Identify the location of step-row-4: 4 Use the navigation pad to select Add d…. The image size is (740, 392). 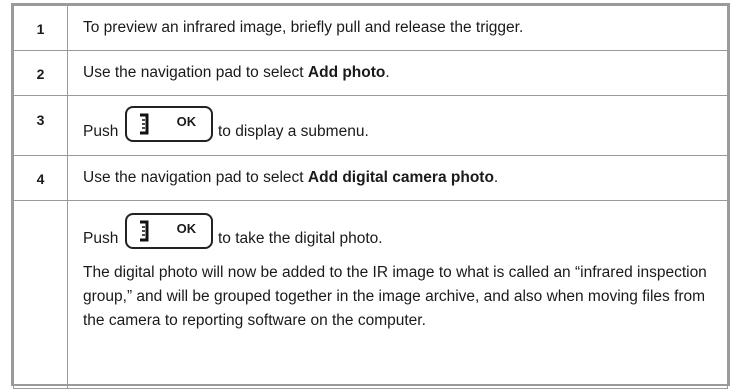
(370, 178).